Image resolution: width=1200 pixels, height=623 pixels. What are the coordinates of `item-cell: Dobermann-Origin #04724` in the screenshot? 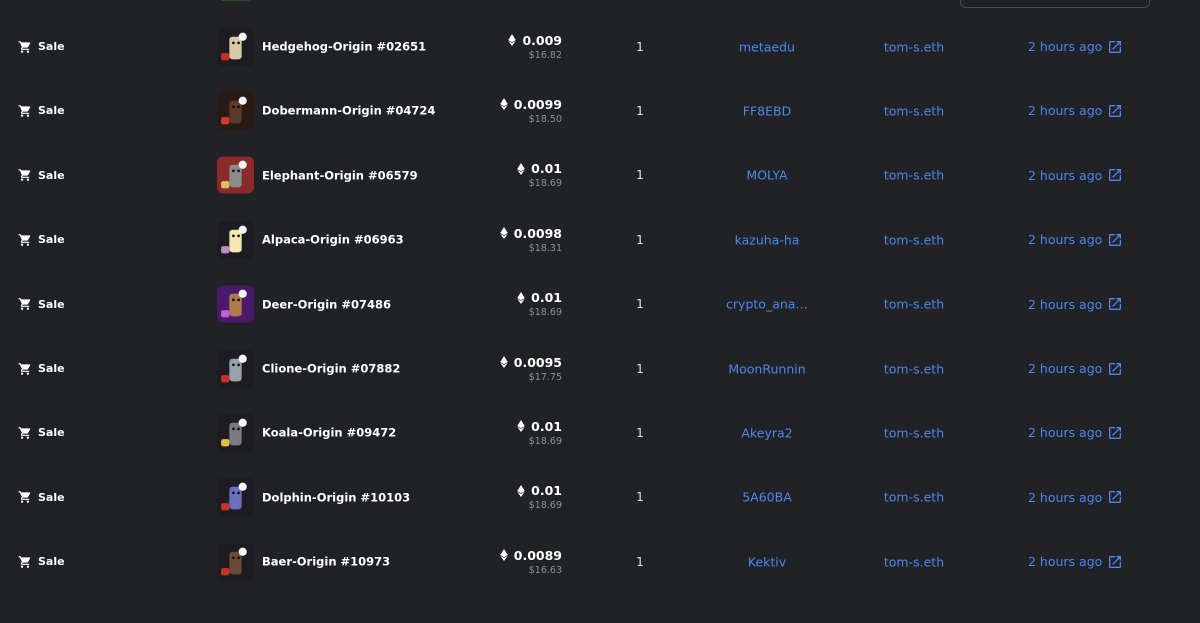 It's located at (326, 111).